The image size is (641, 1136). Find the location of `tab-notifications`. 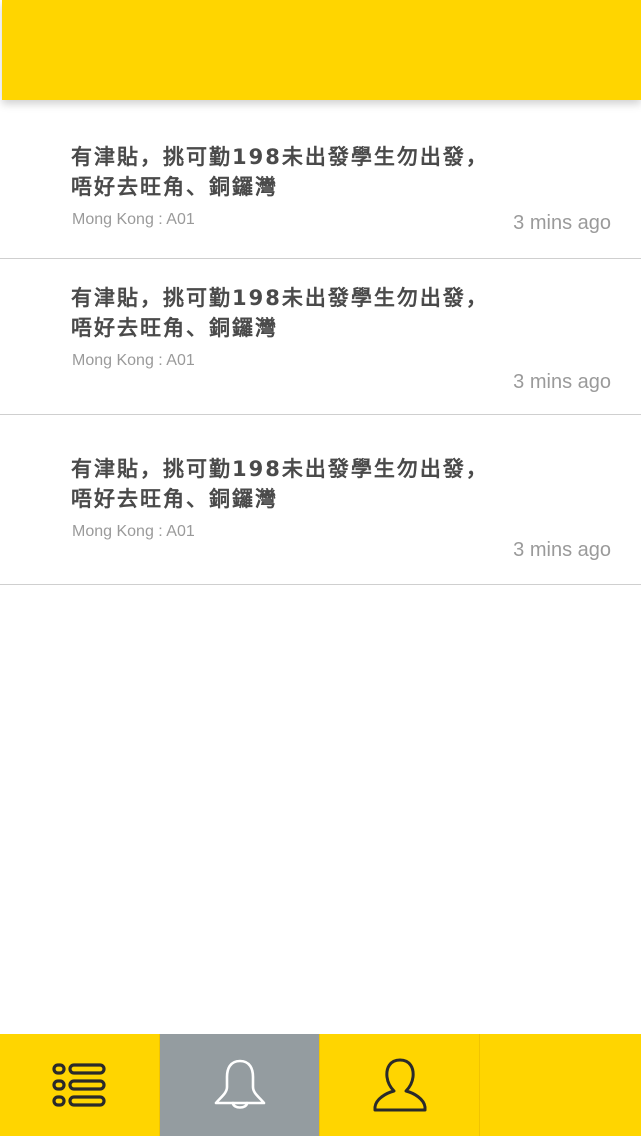

tab-notifications is located at coordinates (240, 1085).